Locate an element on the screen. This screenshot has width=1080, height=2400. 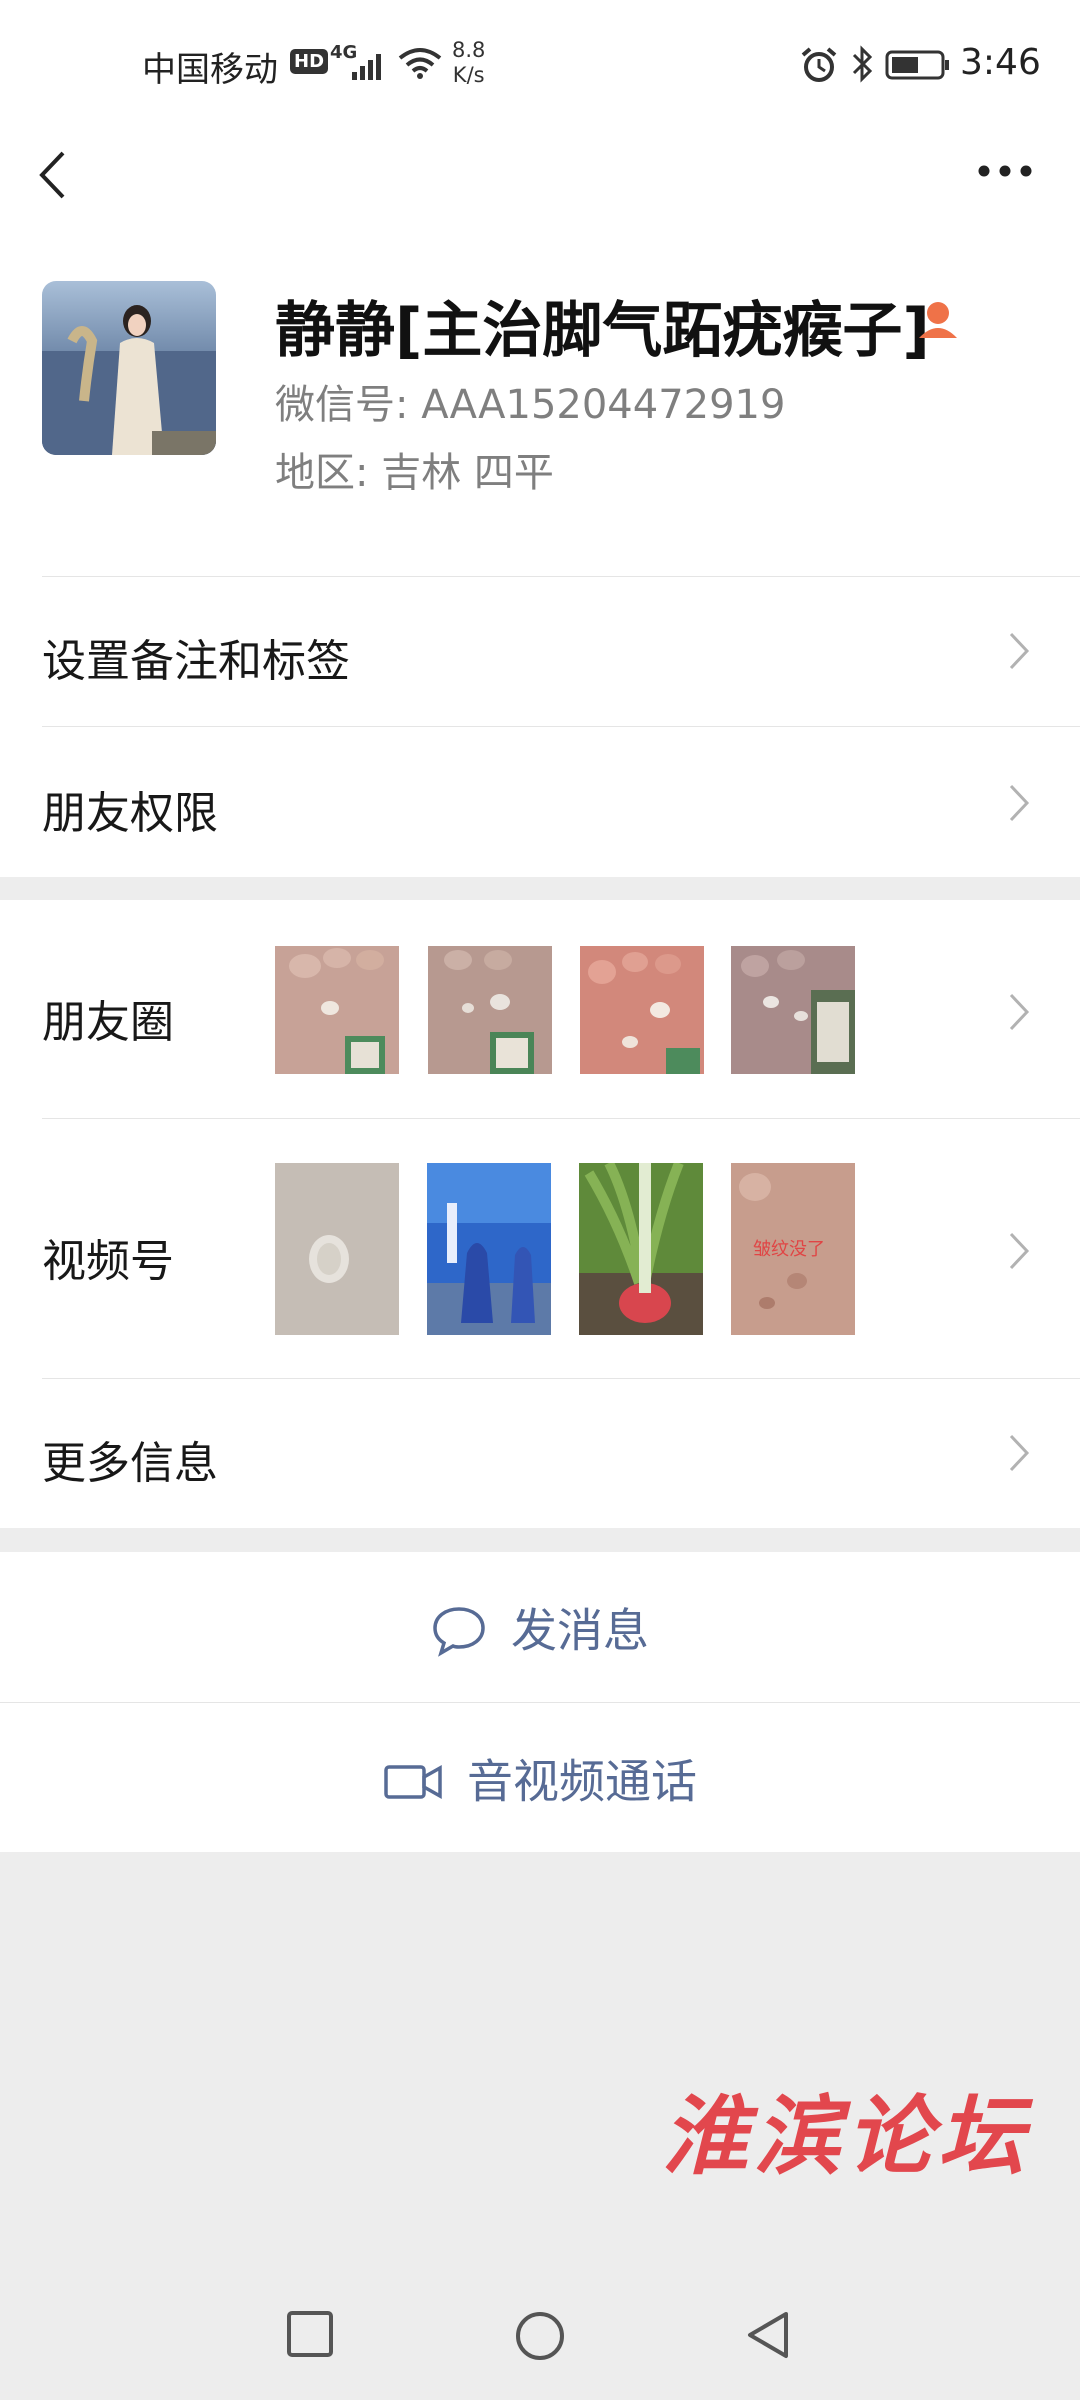
chat-bubble-icon is located at coordinates (459, 1631).